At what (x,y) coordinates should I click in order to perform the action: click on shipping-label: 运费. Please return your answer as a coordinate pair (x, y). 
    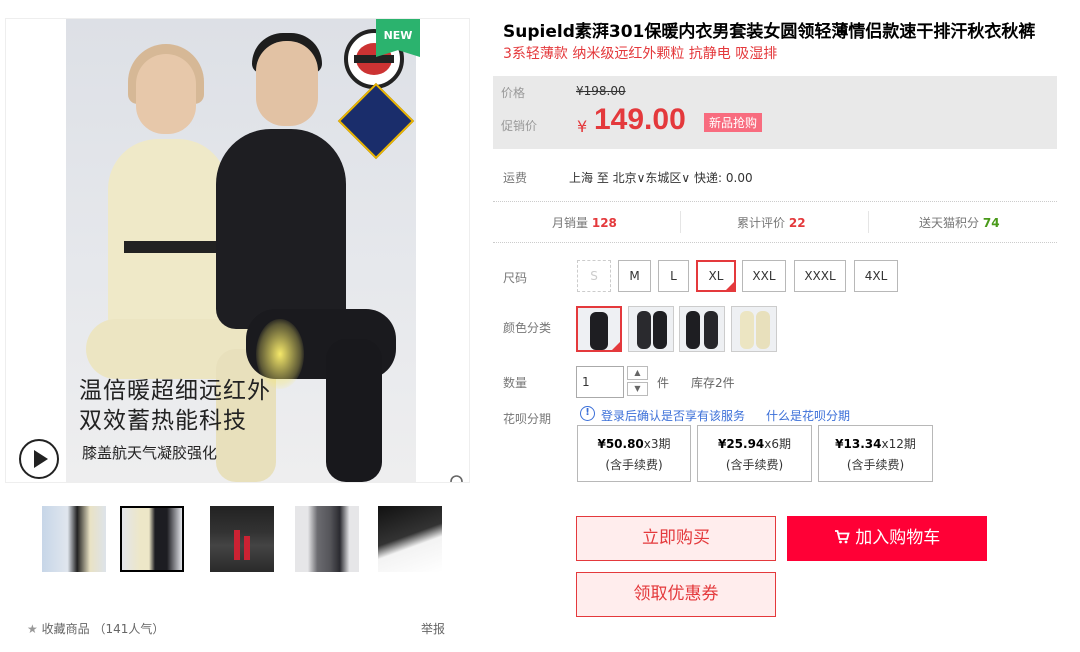
    Looking at the image, I should click on (515, 178).